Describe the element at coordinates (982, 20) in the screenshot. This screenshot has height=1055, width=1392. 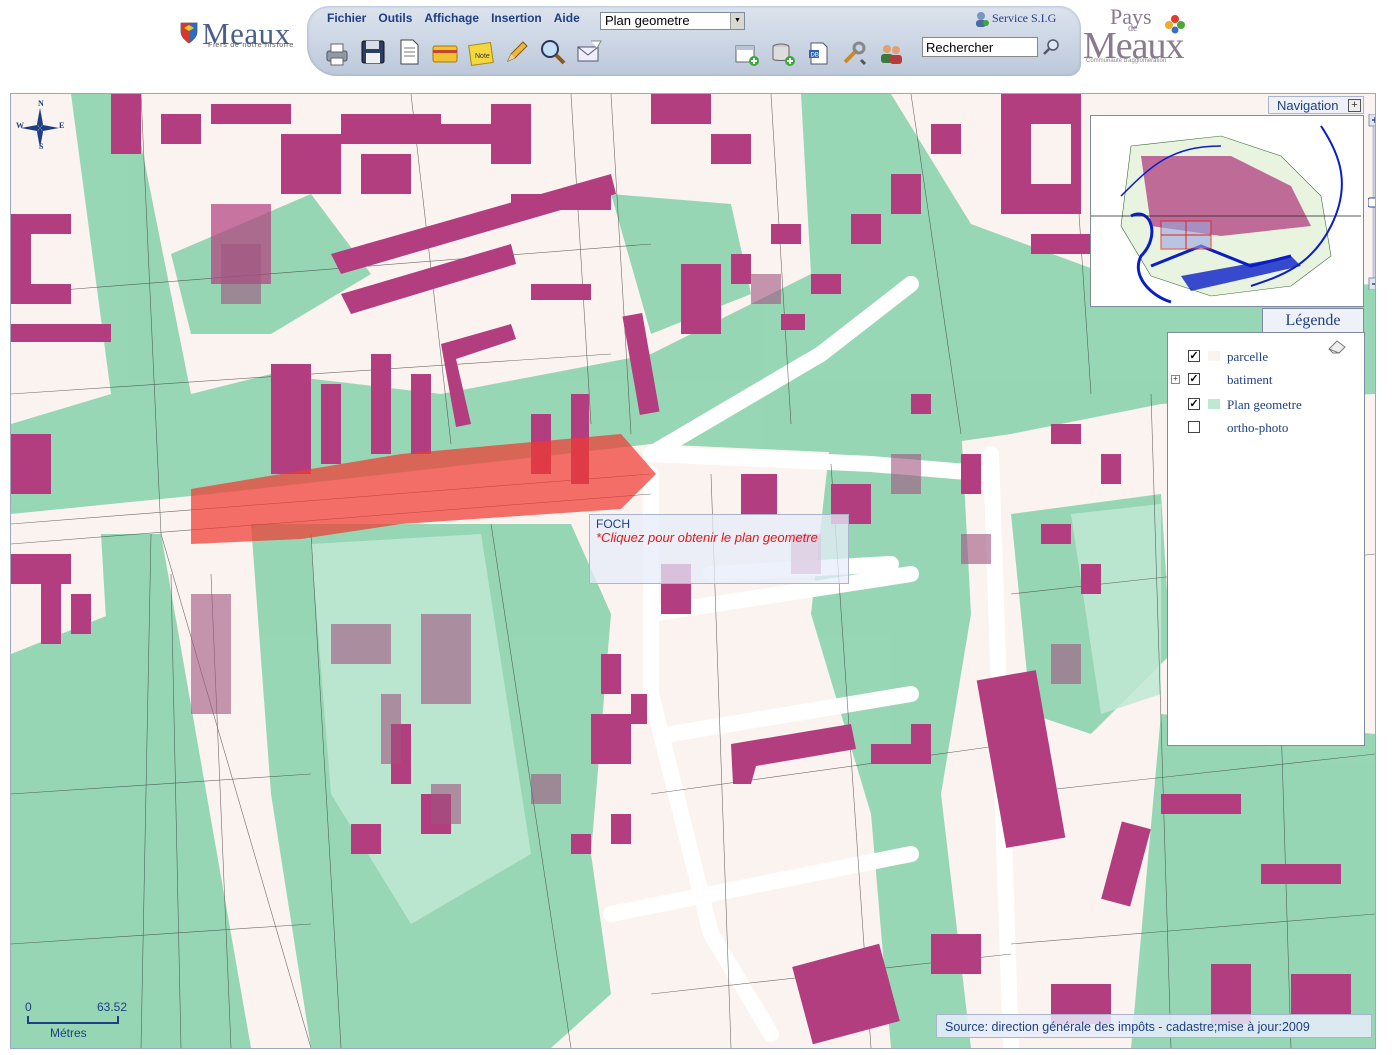
I see `user-icon` at that location.